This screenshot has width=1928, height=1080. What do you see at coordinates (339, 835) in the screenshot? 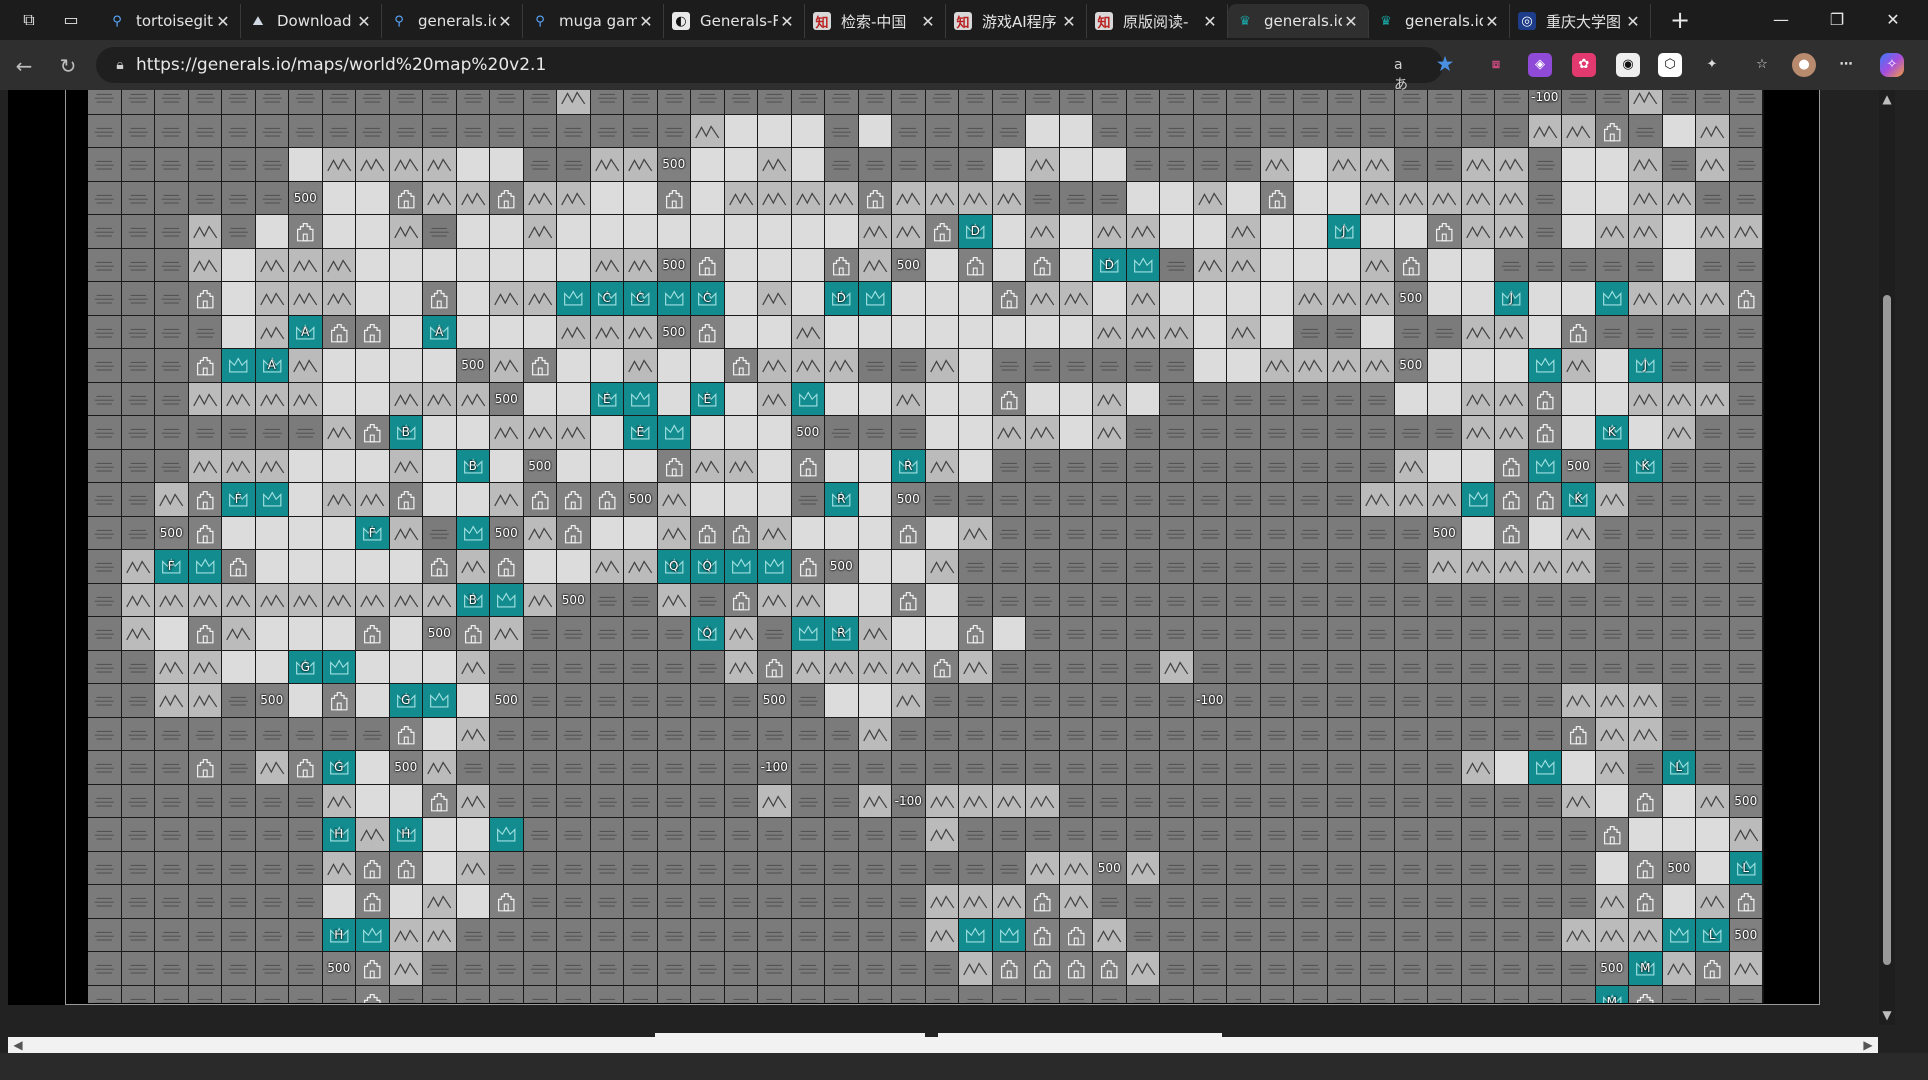
I see `general-tile: H` at bounding box center [339, 835].